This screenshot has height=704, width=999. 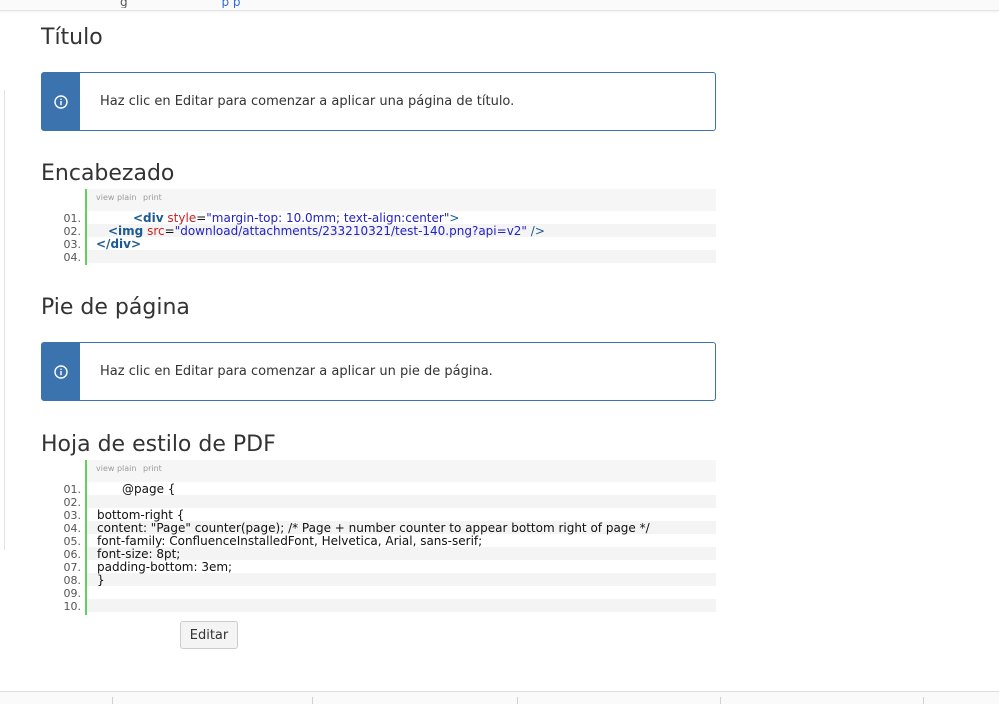 I want to click on breadcrumb-text: g, so click(x=124, y=4).